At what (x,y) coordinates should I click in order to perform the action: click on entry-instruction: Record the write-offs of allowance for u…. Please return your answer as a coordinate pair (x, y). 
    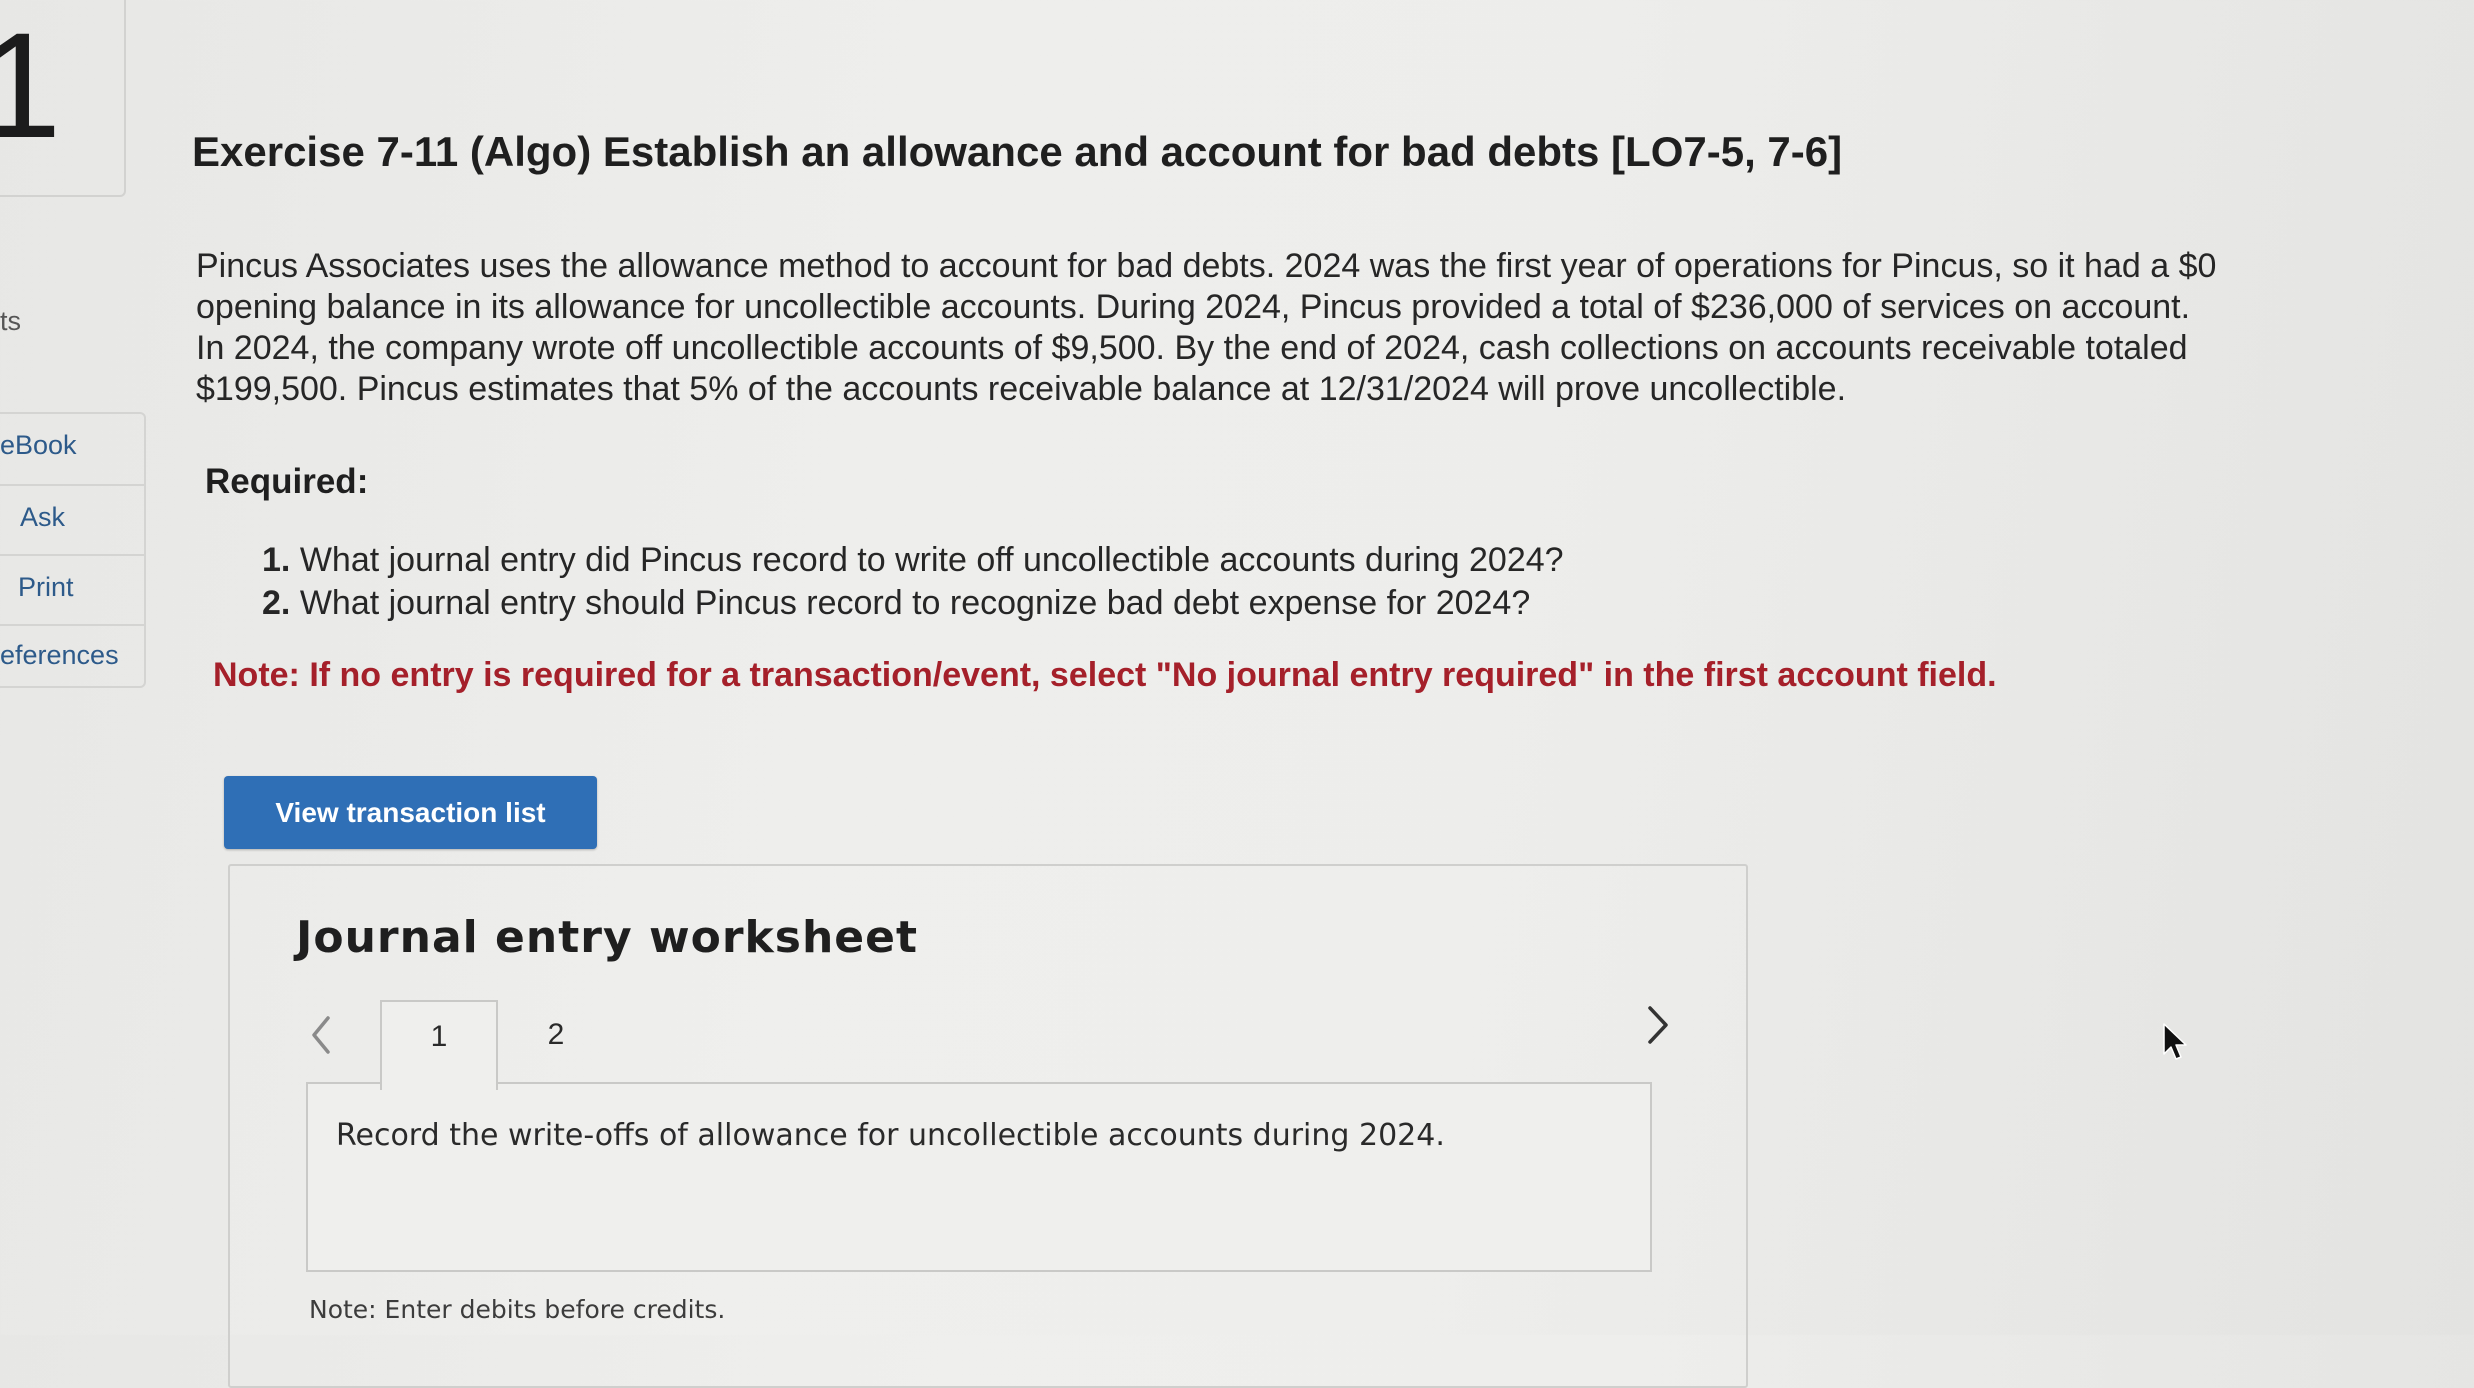
    Looking at the image, I should click on (890, 1135).